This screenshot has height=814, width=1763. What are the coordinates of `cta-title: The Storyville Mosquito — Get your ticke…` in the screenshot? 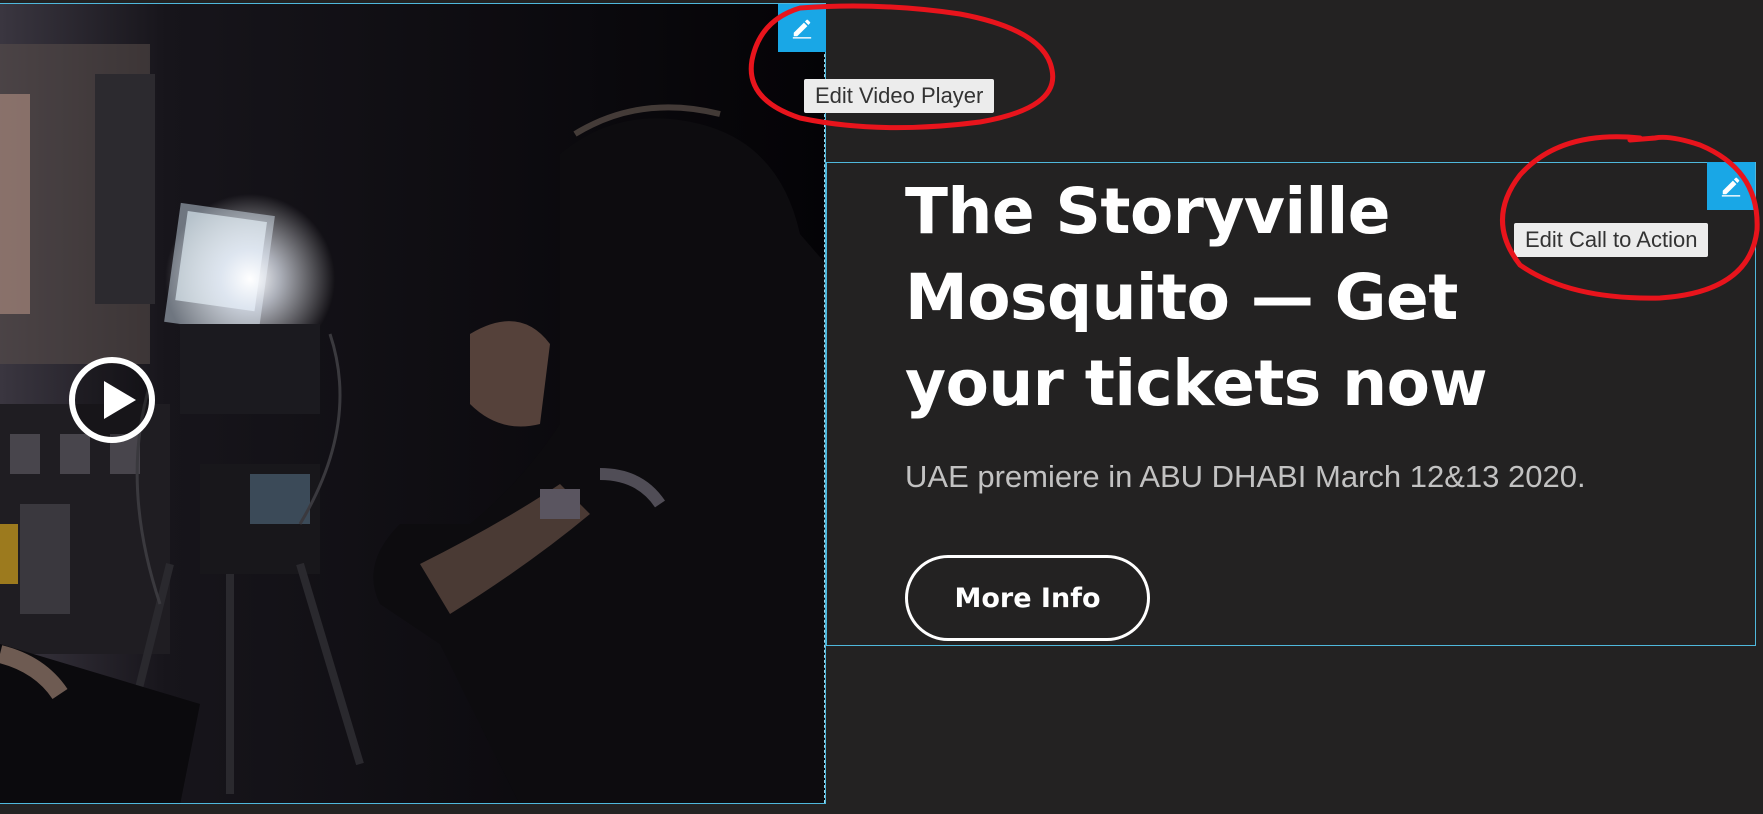 It's located at (1196, 297).